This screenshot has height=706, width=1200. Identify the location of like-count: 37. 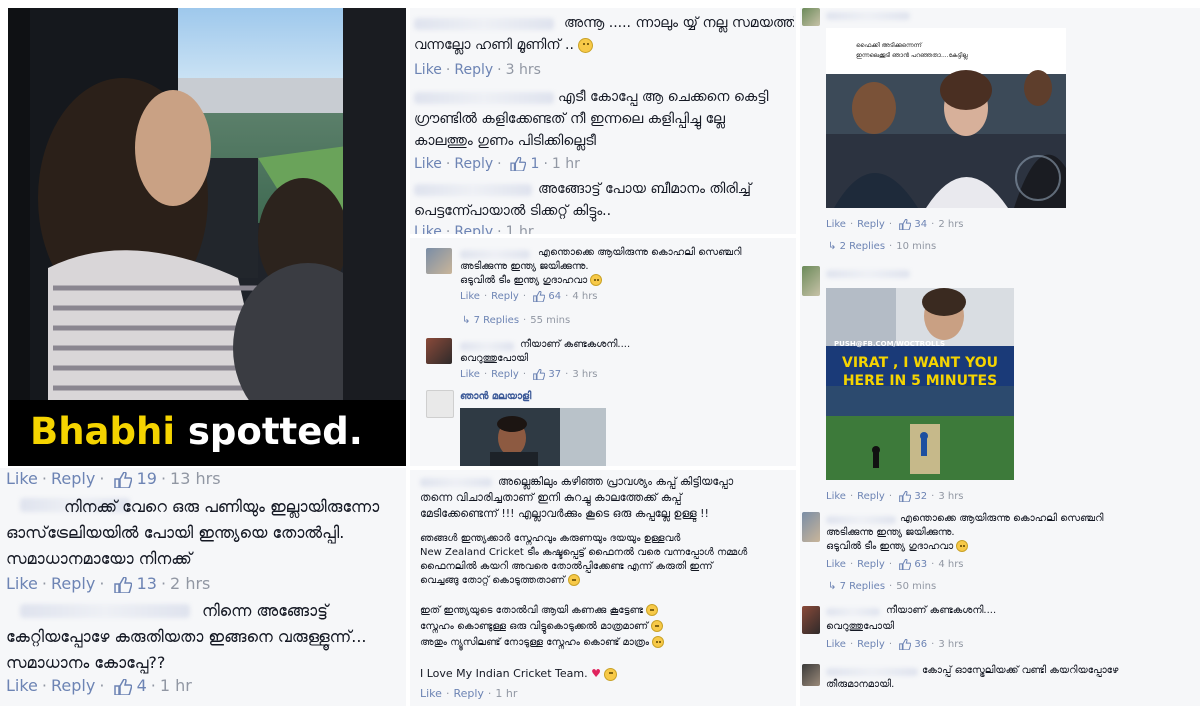
(555, 374).